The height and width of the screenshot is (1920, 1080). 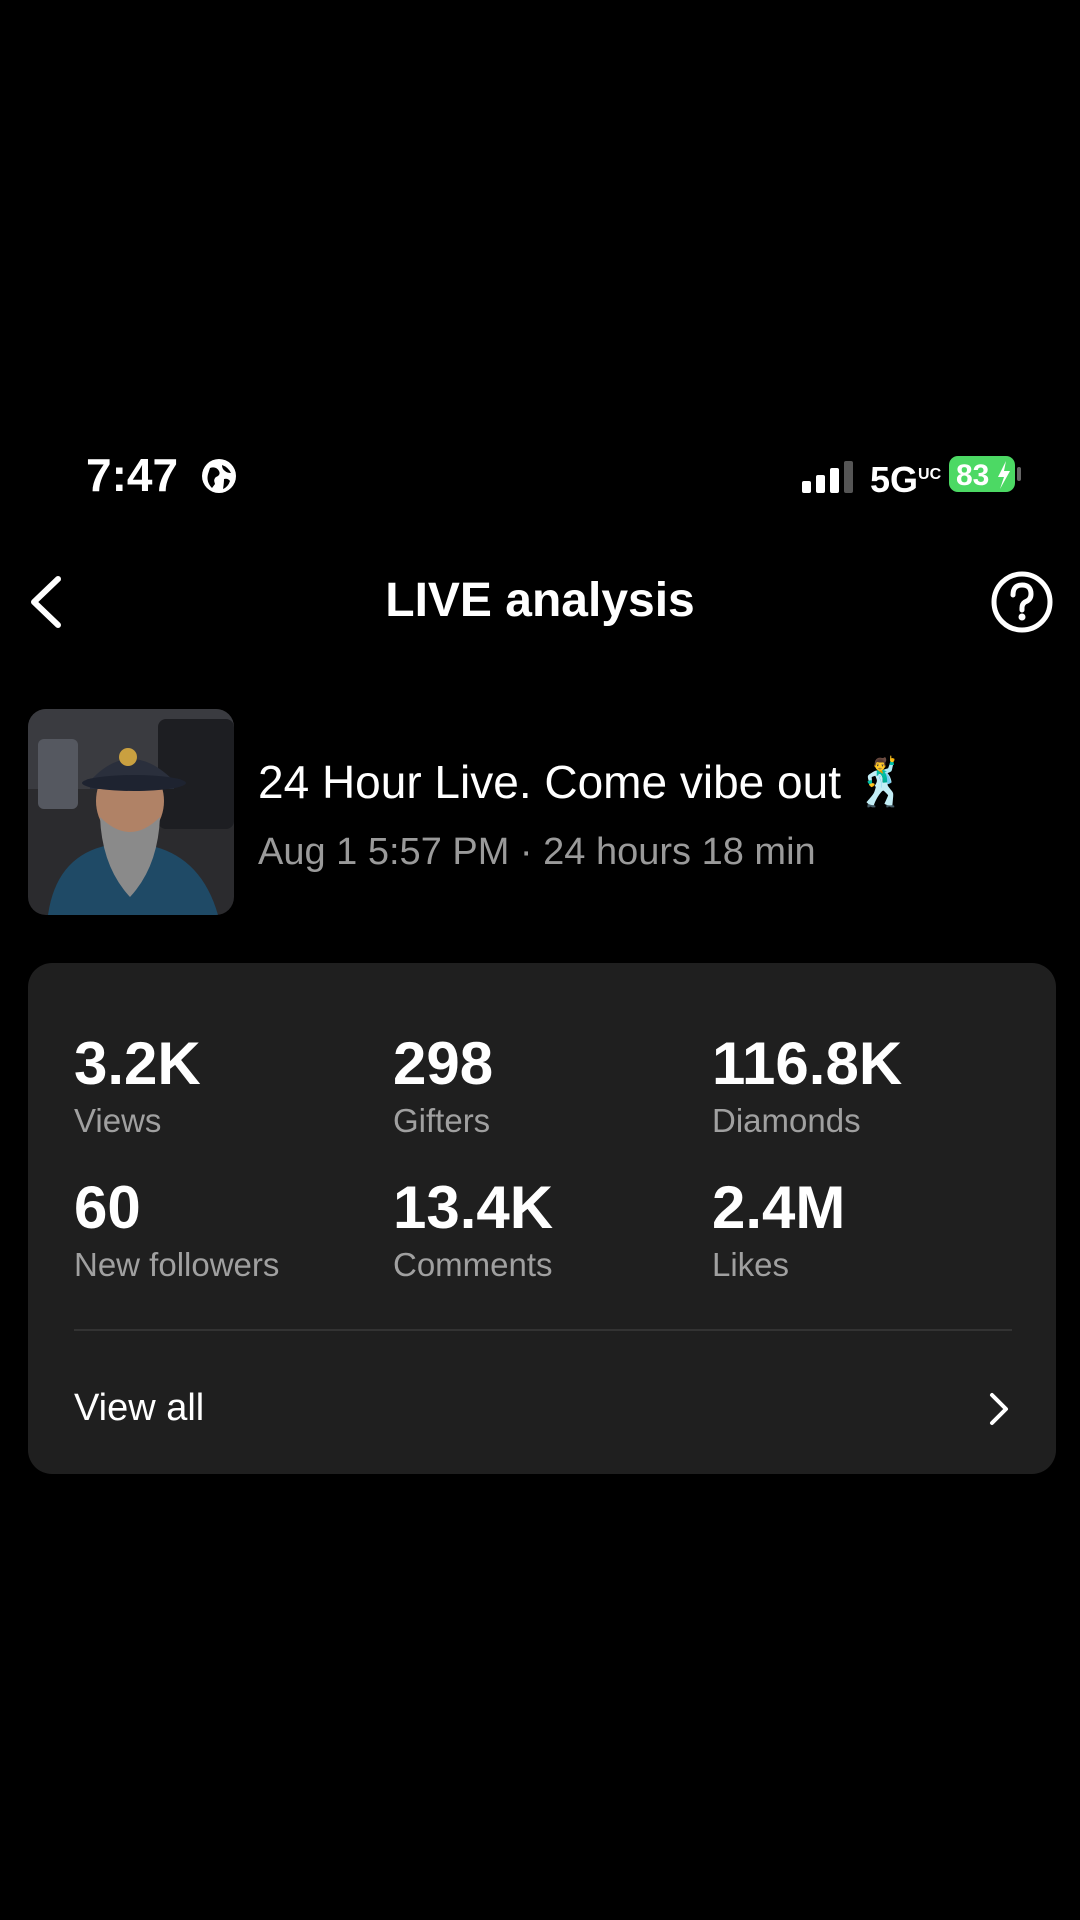 I want to click on page-title: LIVE analysis, so click(x=540, y=600).